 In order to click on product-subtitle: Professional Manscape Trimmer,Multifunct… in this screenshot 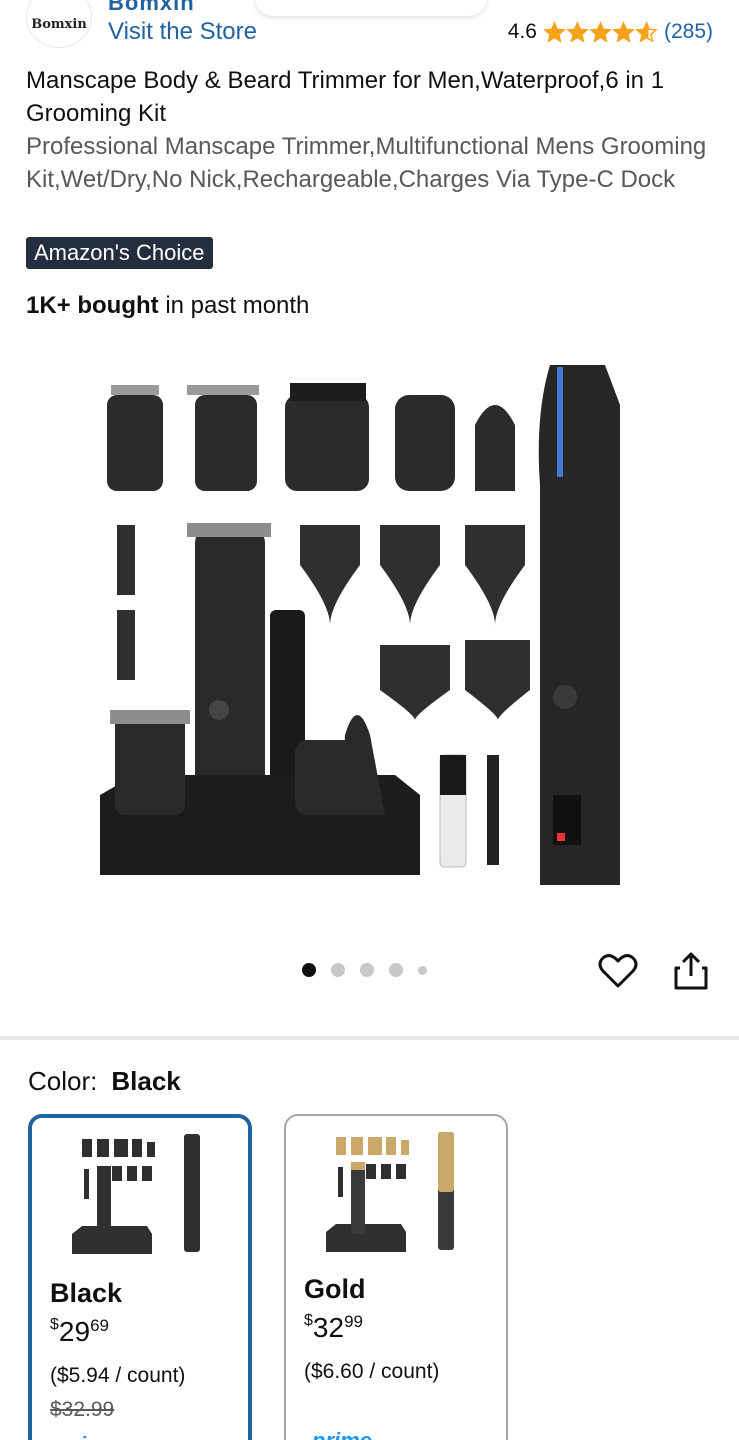, I will do `click(366, 163)`.